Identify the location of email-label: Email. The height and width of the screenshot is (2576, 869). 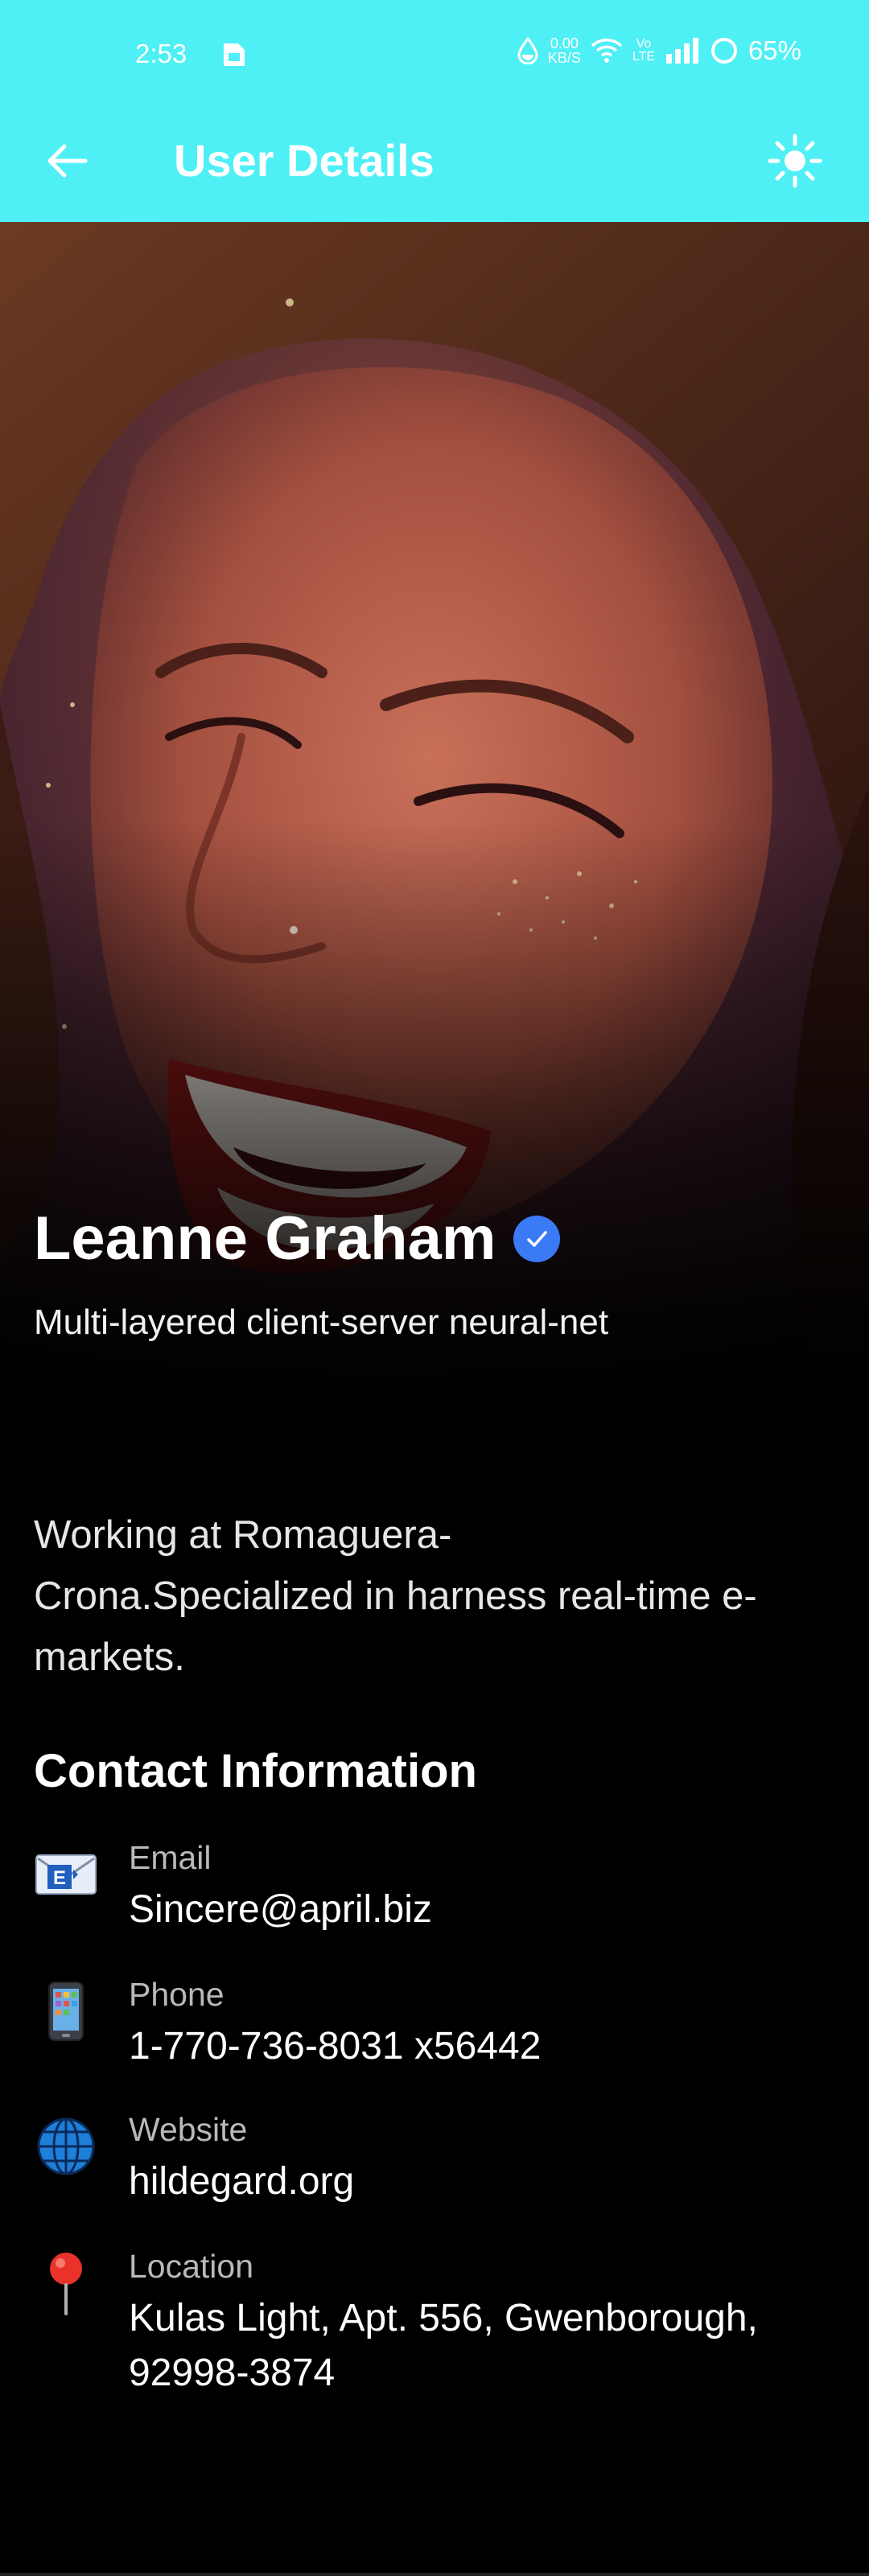
(170, 1857).